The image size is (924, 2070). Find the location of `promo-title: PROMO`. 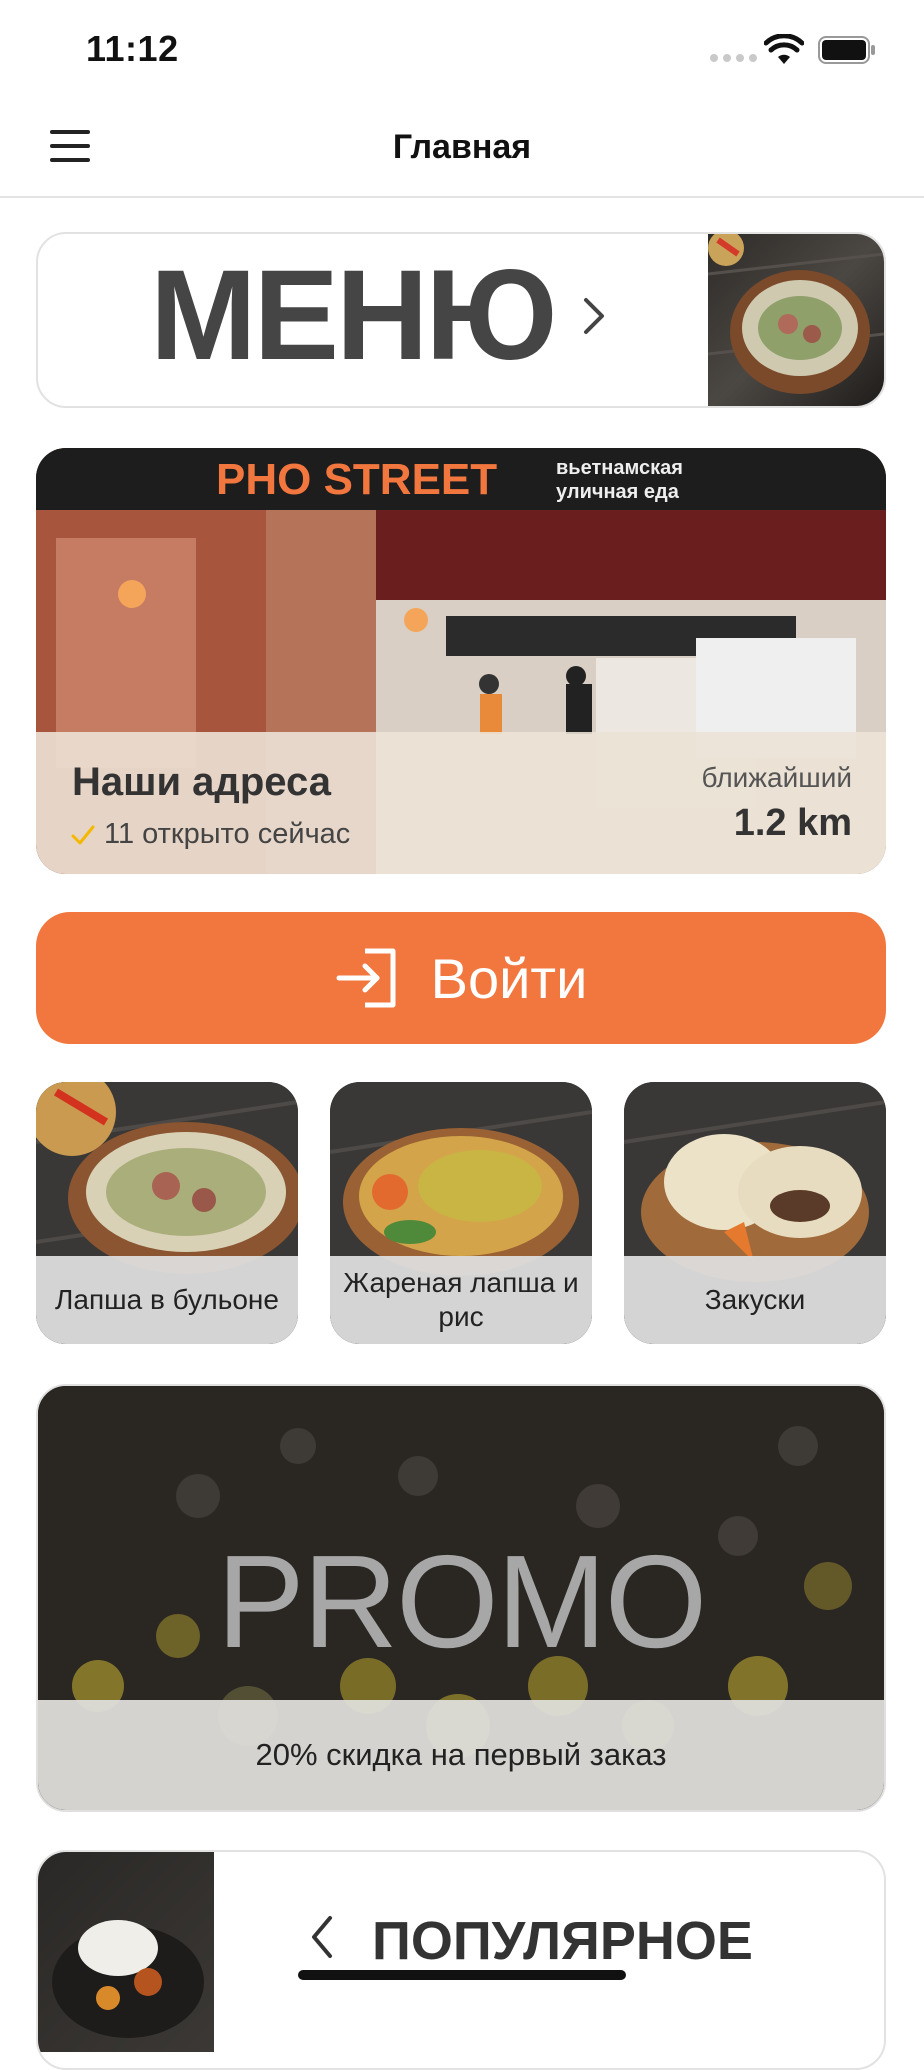

promo-title: PROMO is located at coordinates (462, 1601).